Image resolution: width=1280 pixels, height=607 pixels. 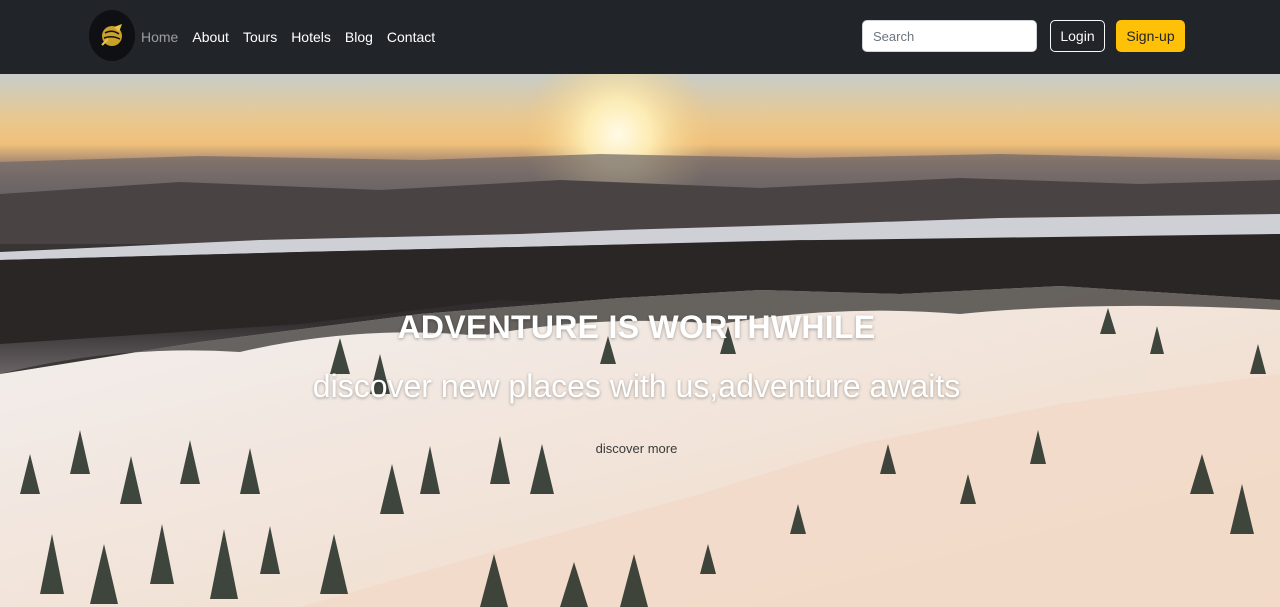 I want to click on signup-button: Sign-up, so click(x=1150, y=36).